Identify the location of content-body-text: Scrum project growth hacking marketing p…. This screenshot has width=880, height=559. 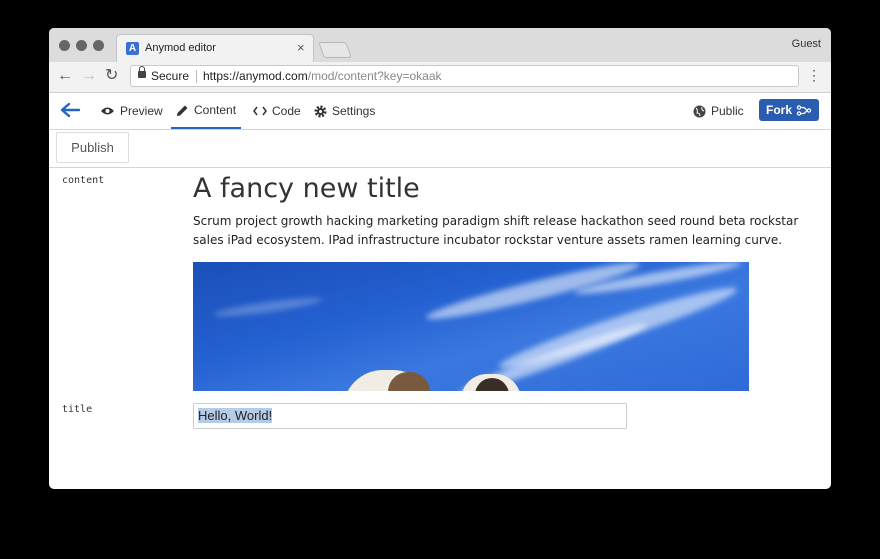
(496, 230).